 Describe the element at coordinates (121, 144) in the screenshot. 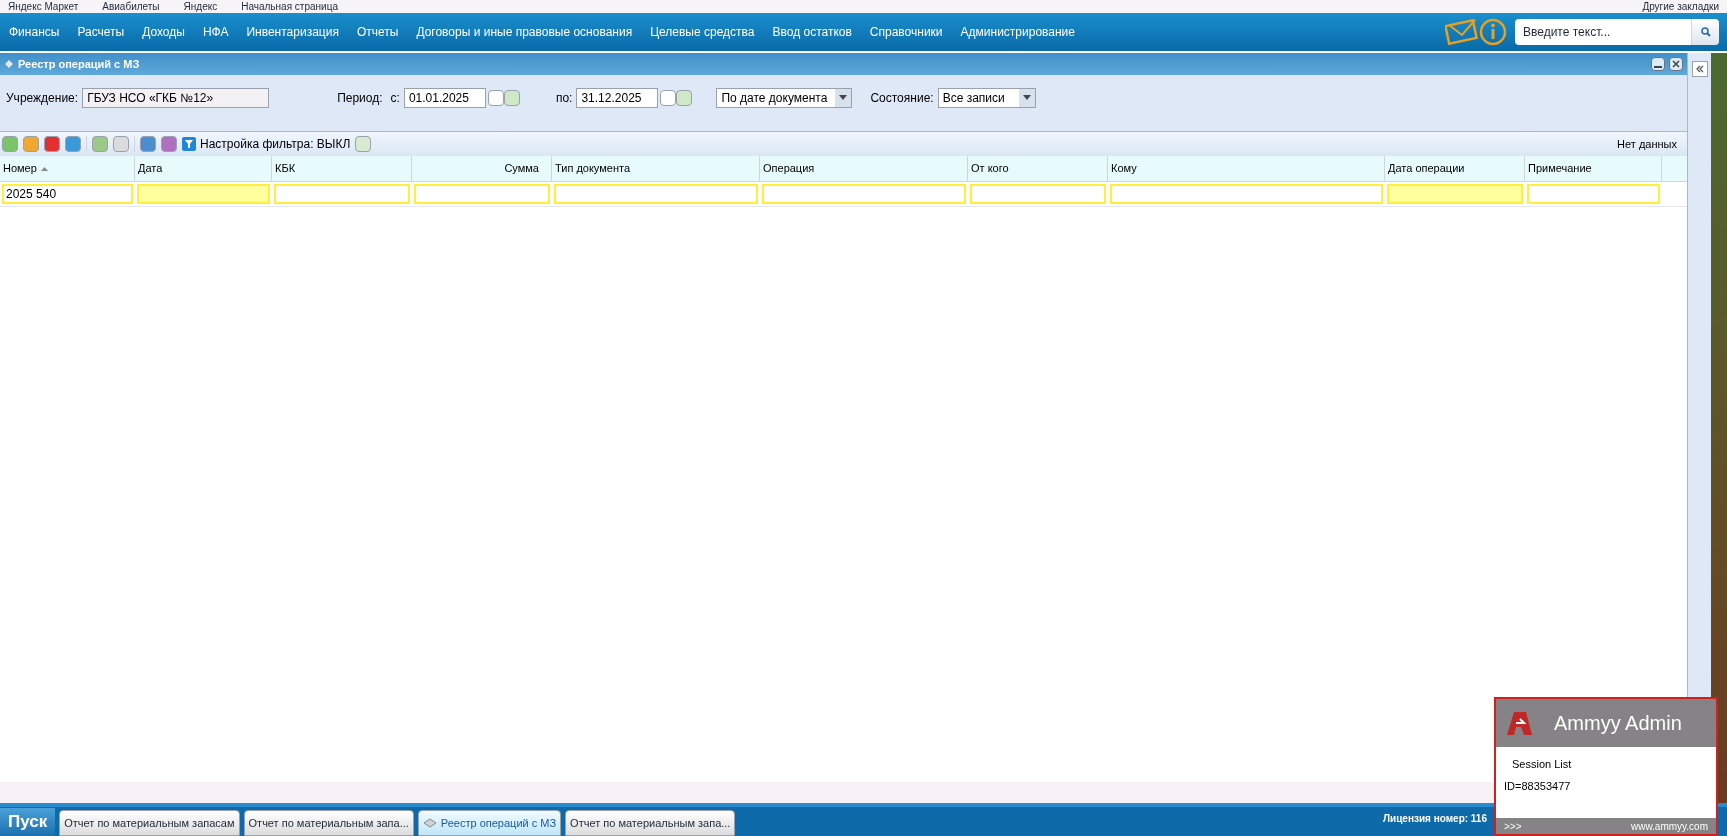

I see `unapprove-button` at that location.